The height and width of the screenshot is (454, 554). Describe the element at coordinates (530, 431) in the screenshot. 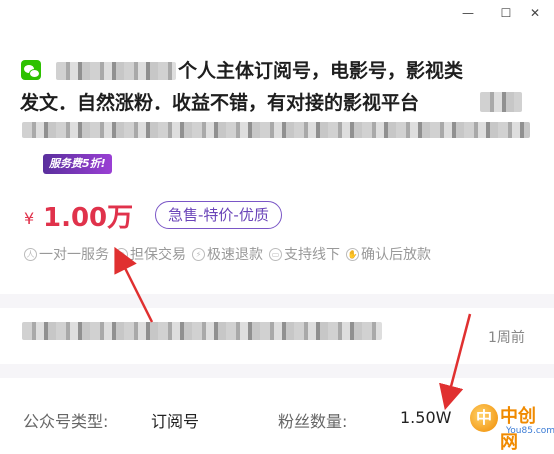

I see `watermark-domain: You85.com` at that location.